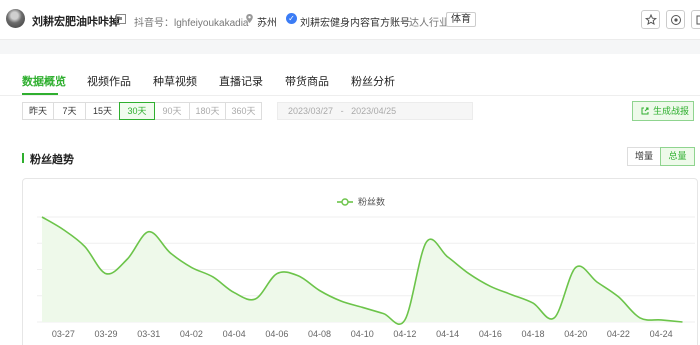 The height and width of the screenshot is (345, 700). I want to click on location-text: 苏州, so click(267, 23).